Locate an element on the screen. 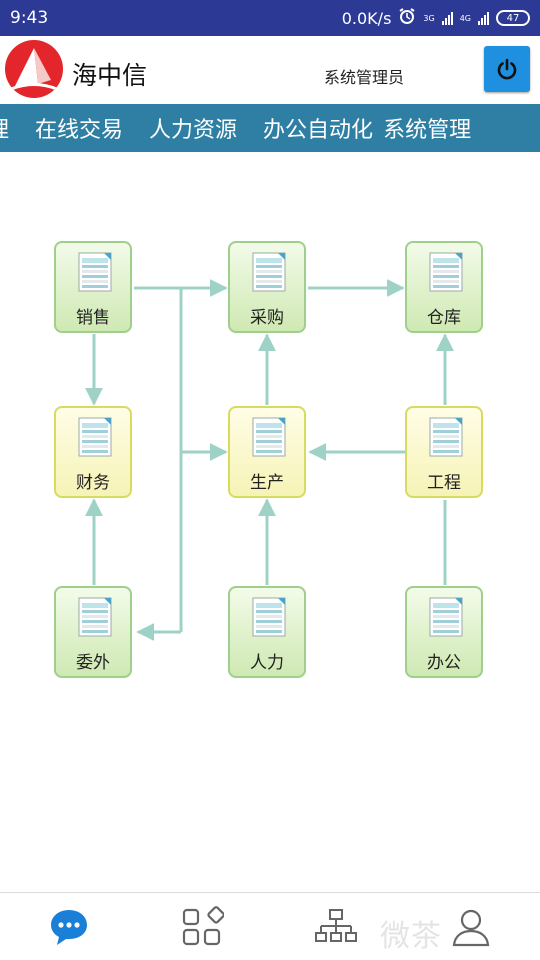  node-sales: 销售 is located at coordinates (93, 287).